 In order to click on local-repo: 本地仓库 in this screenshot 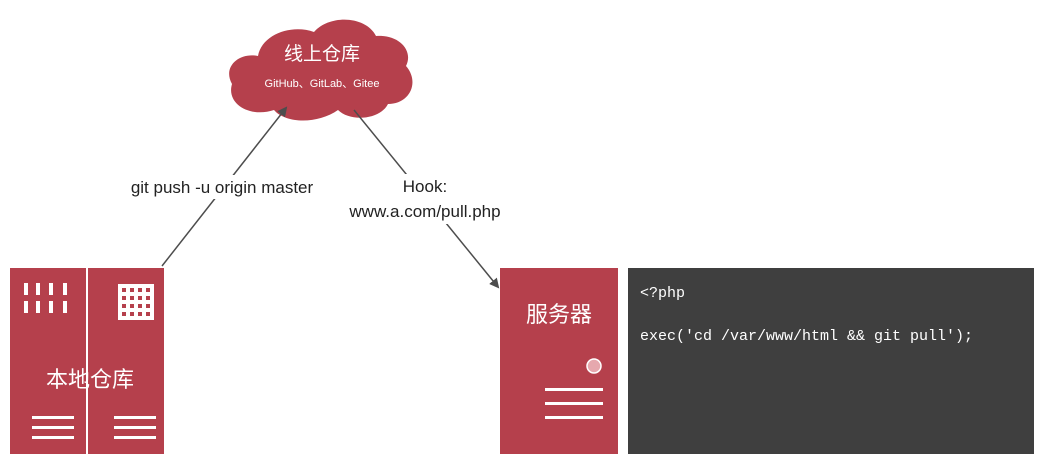, I will do `click(87, 361)`.